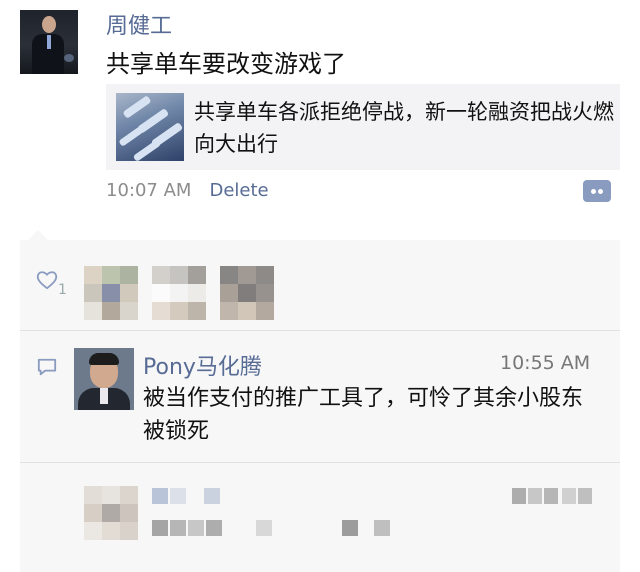 The height and width of the screenshot is (572, 640). Describe the element at coordinates (272, 529) in the screenshot. I see `blurred-text` at that location.